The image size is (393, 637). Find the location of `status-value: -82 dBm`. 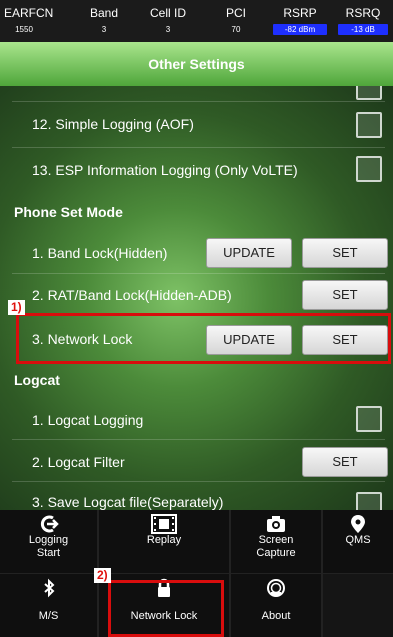

status-value: -82 dBm is located at coordinates (300, 29).